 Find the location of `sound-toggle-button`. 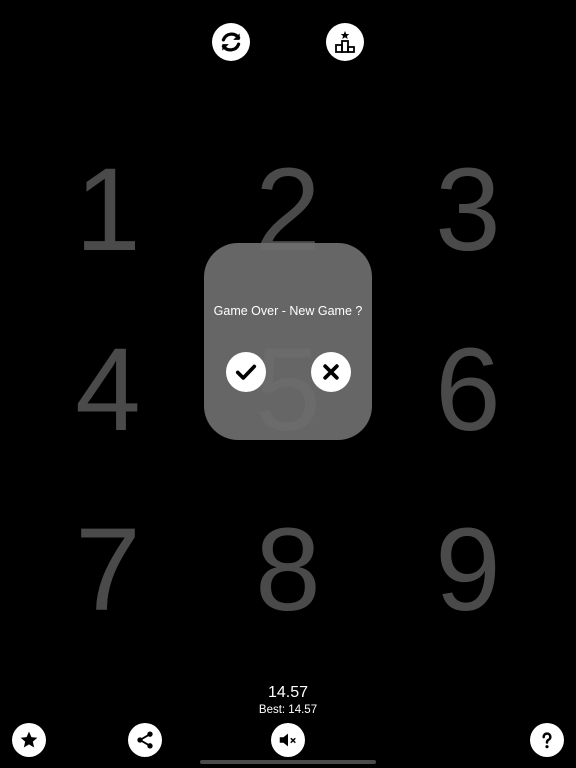

sound-toggle-button is located at coordinates (288, 740).